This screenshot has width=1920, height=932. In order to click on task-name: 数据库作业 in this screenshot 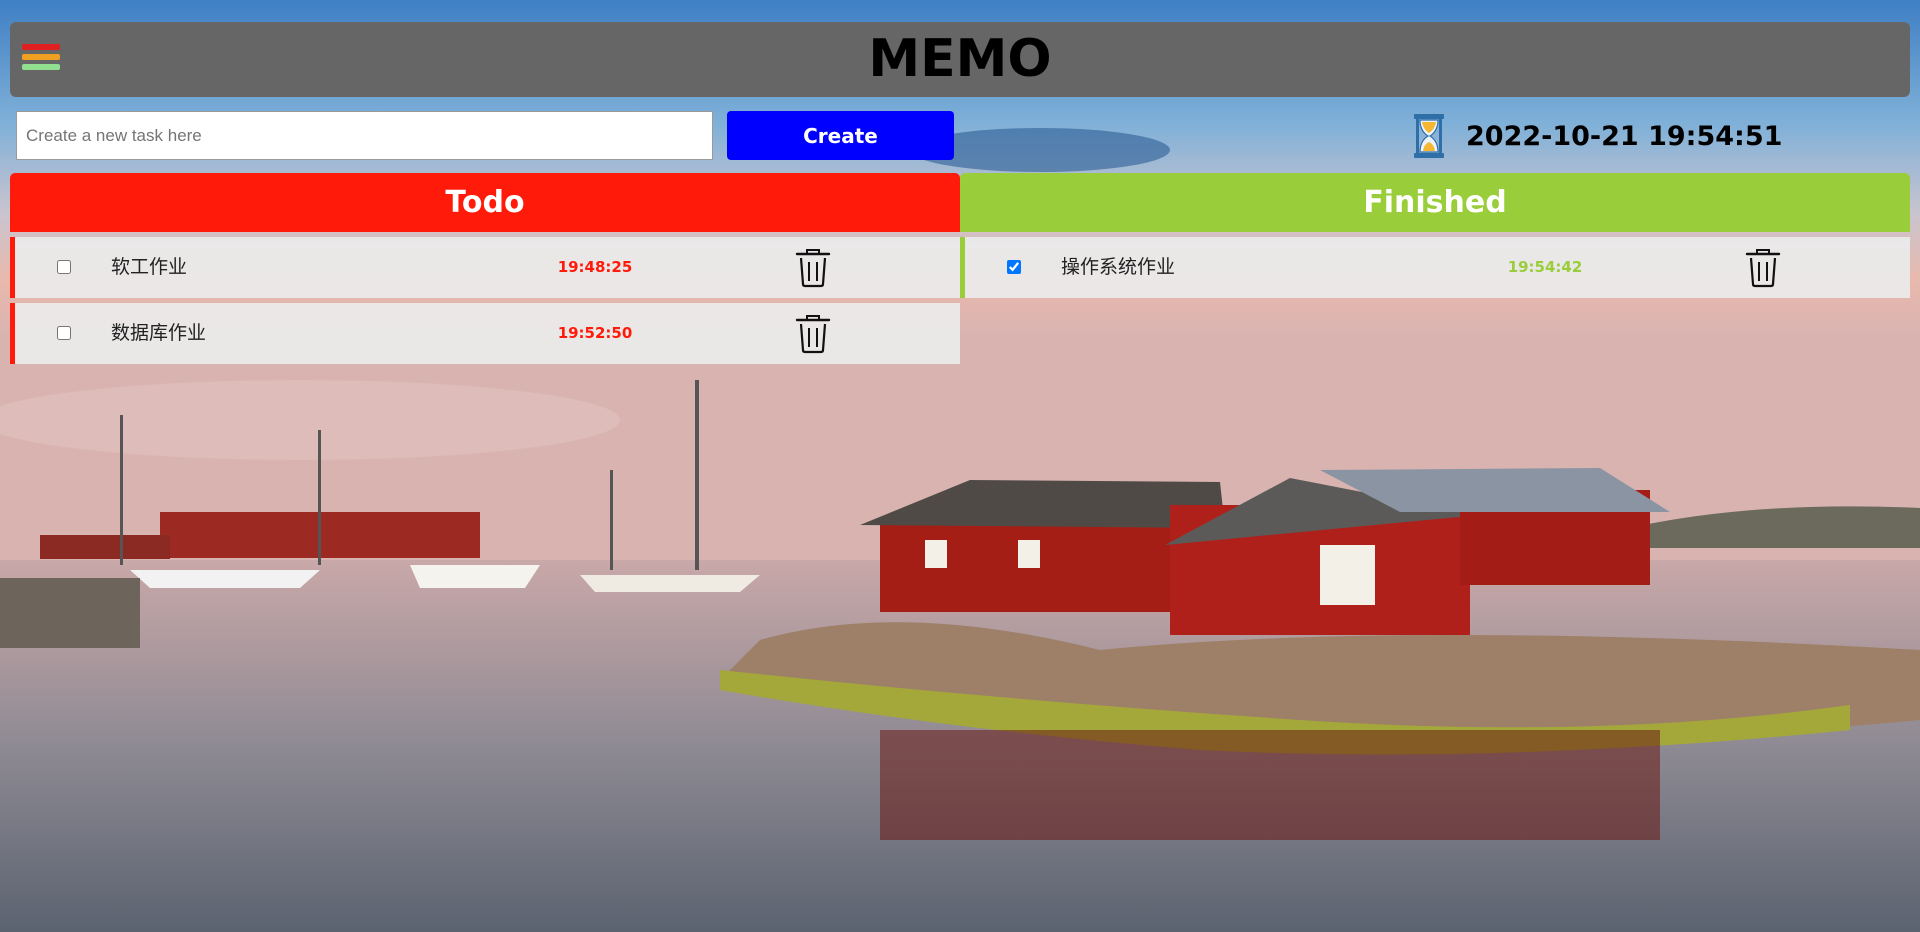, I will do `click(159, 333)`.